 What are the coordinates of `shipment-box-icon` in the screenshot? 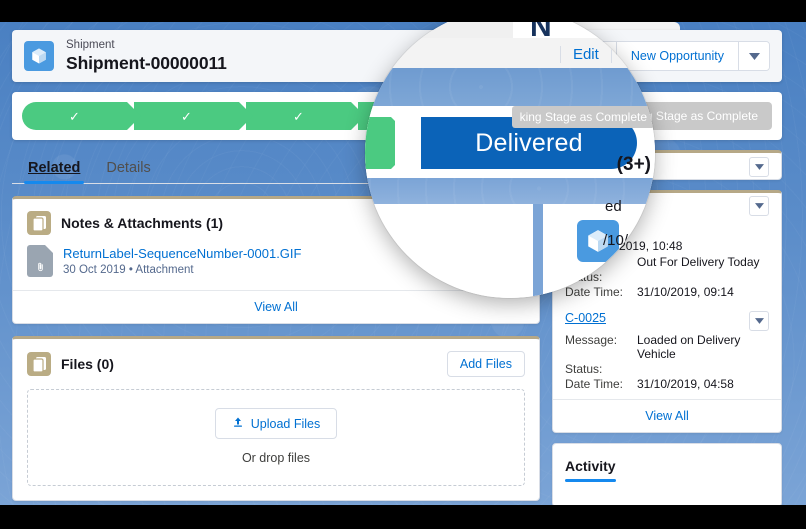 It's located at (39, 56).